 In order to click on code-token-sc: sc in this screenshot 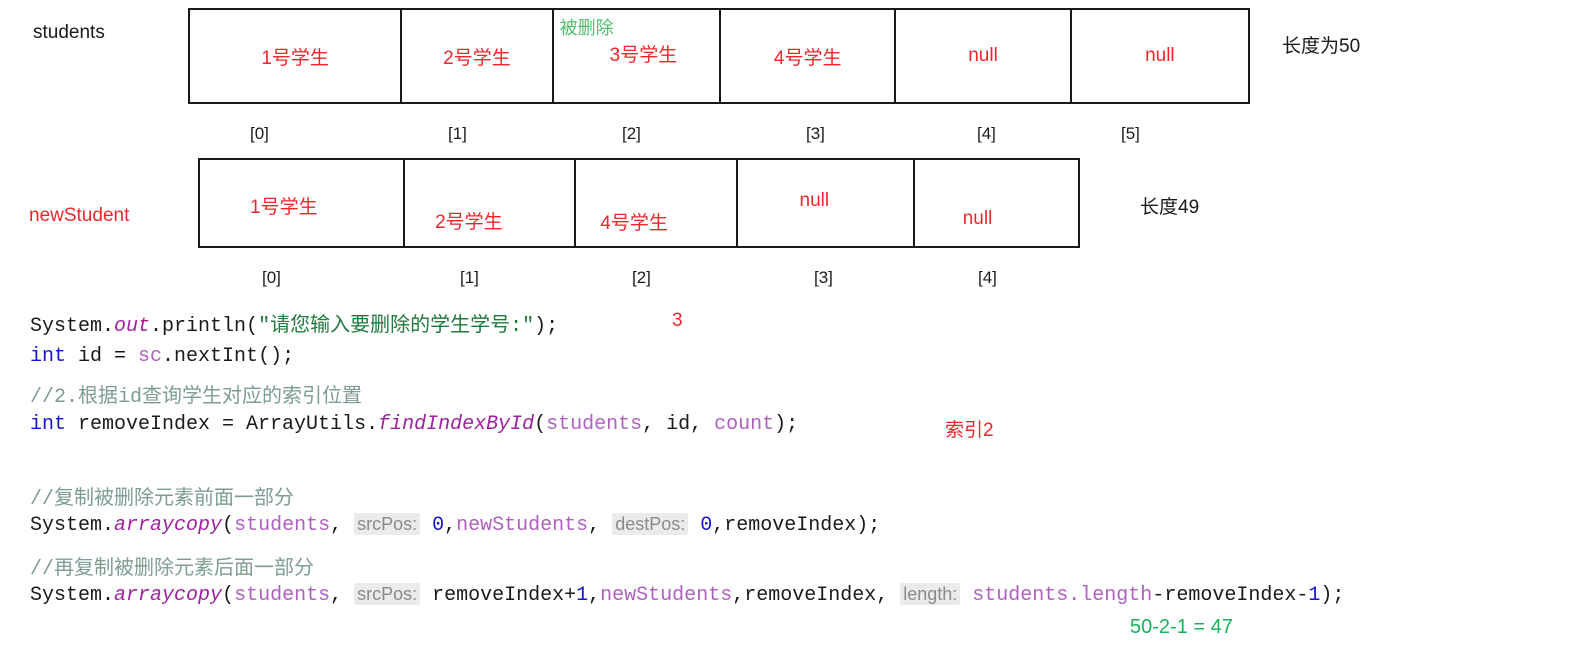, I will do `click(150, 356)`.